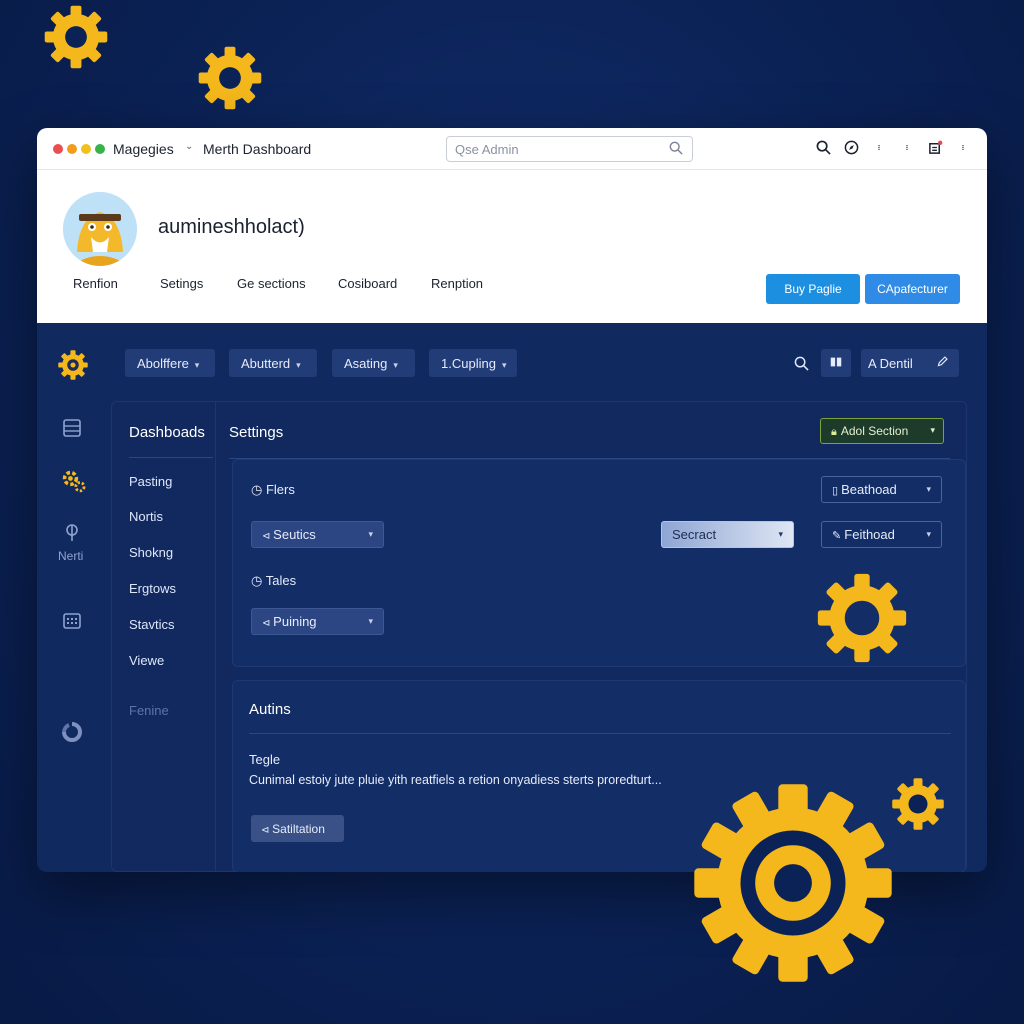  Describe the element at coordinates (167, 432) in the screenshot. I see `nav-title: Dashboads` at that location.